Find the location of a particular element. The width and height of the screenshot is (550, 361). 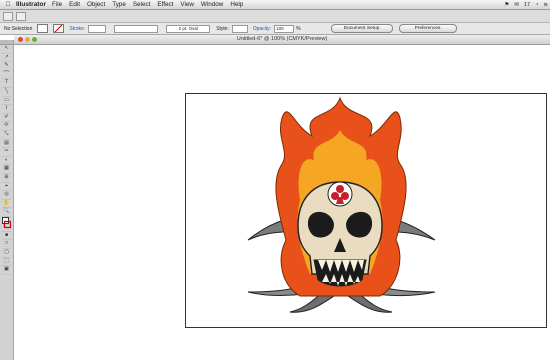

color-mode-icon: ■ is located at coordinates (6, 236).